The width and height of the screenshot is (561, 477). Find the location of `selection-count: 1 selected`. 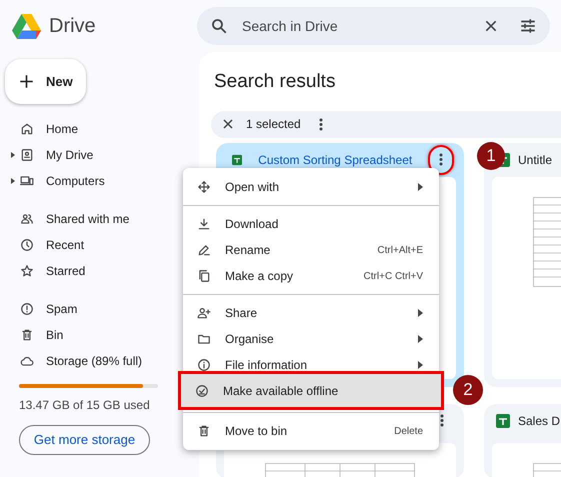

selection-count: 1 selected is located at coordinates (273, 124).